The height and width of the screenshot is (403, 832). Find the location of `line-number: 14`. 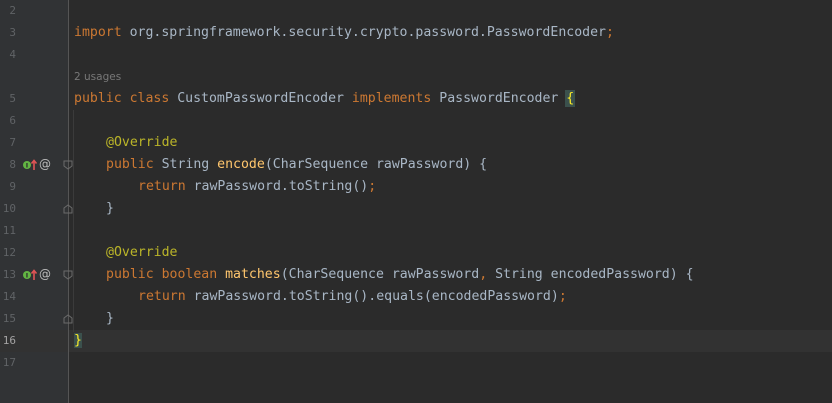

line-number: 14 is located at coordinates (9, 296).